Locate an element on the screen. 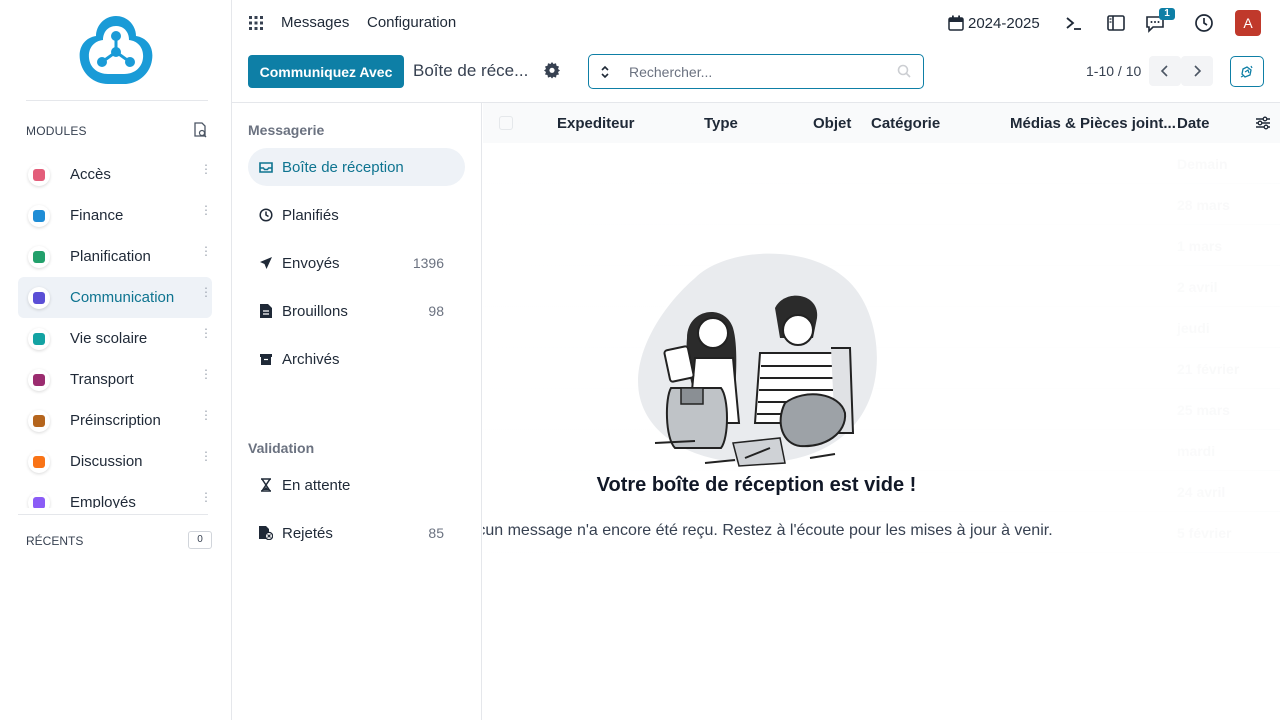  nav-messages: Messages is located at coordinates (315, 22).